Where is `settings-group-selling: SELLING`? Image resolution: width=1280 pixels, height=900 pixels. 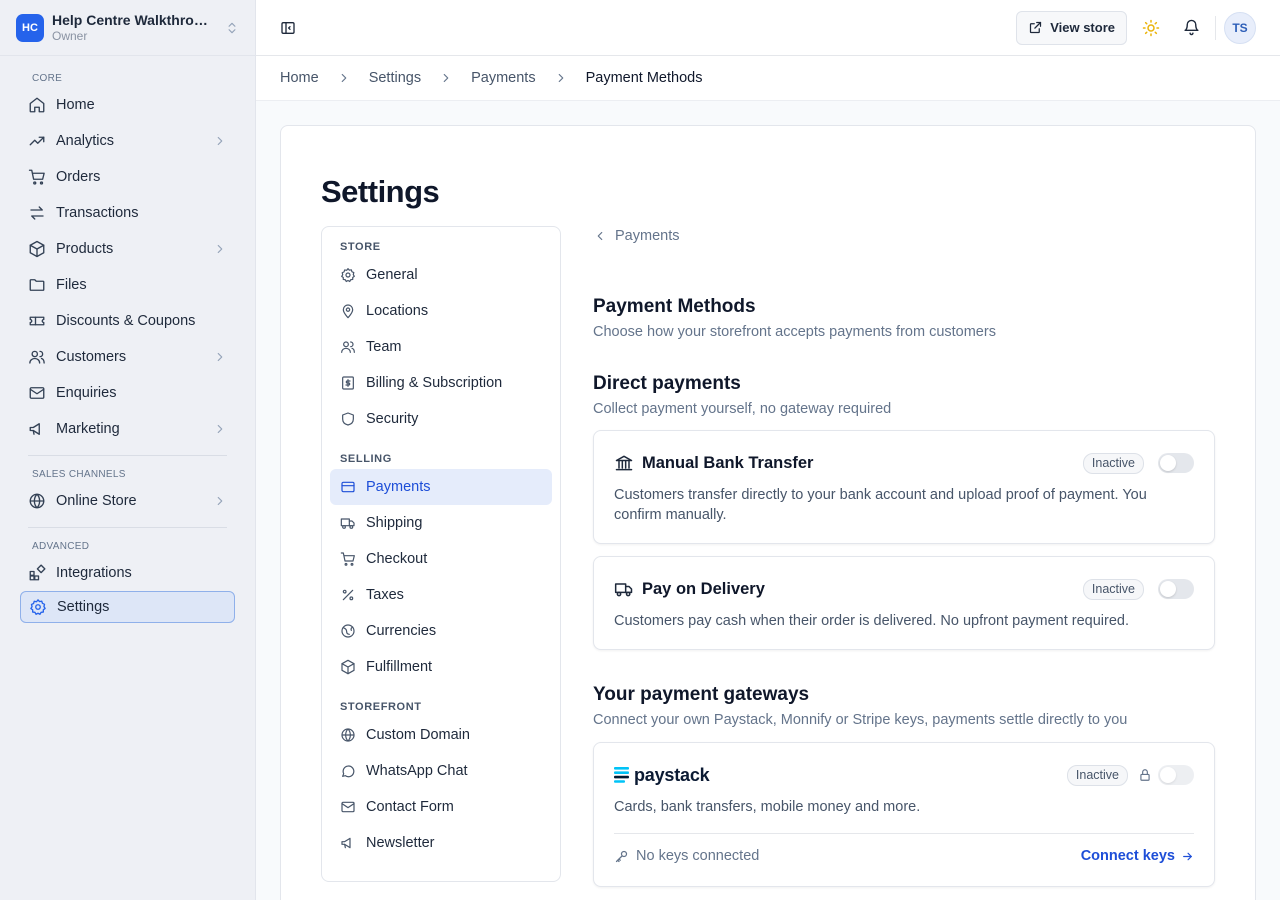
settings-group-selling: SELLING is located at coordinates (366, 459).